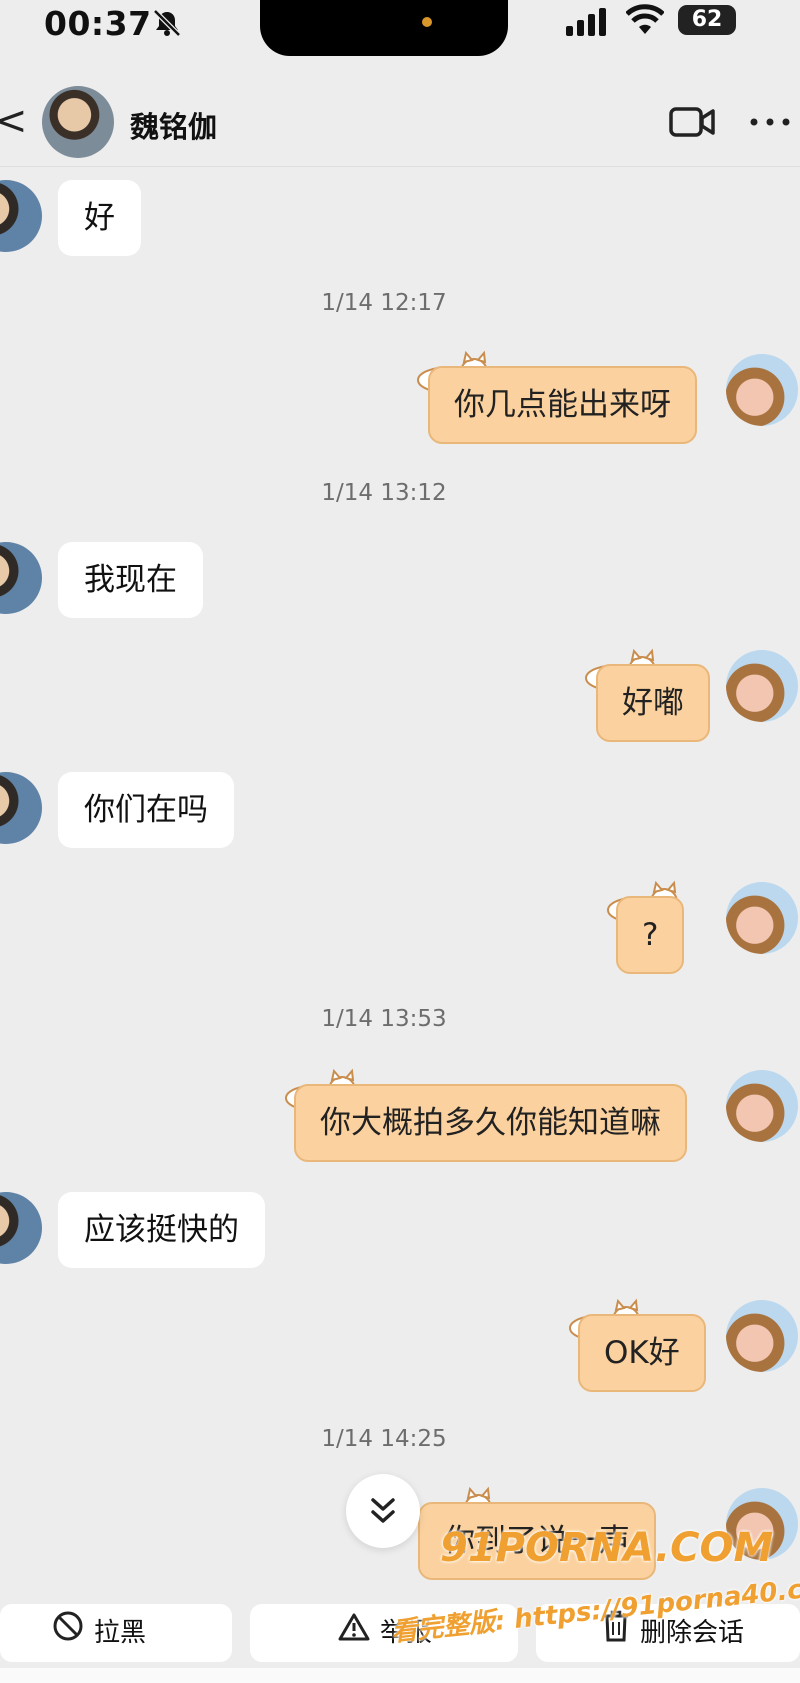  I want to click on bell-muted-icon, so click(167, 23).